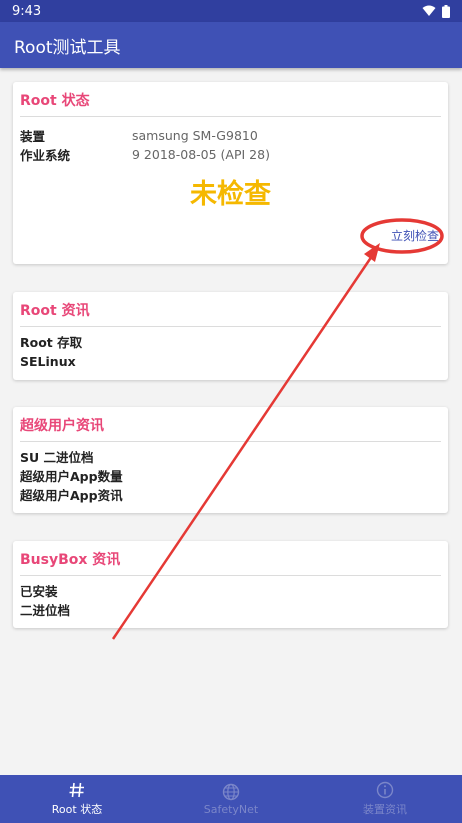  What do you see at coordinates (27, 11) in the screenshot?
I see `status-time: 9:43` at bounding box center [27, 11].